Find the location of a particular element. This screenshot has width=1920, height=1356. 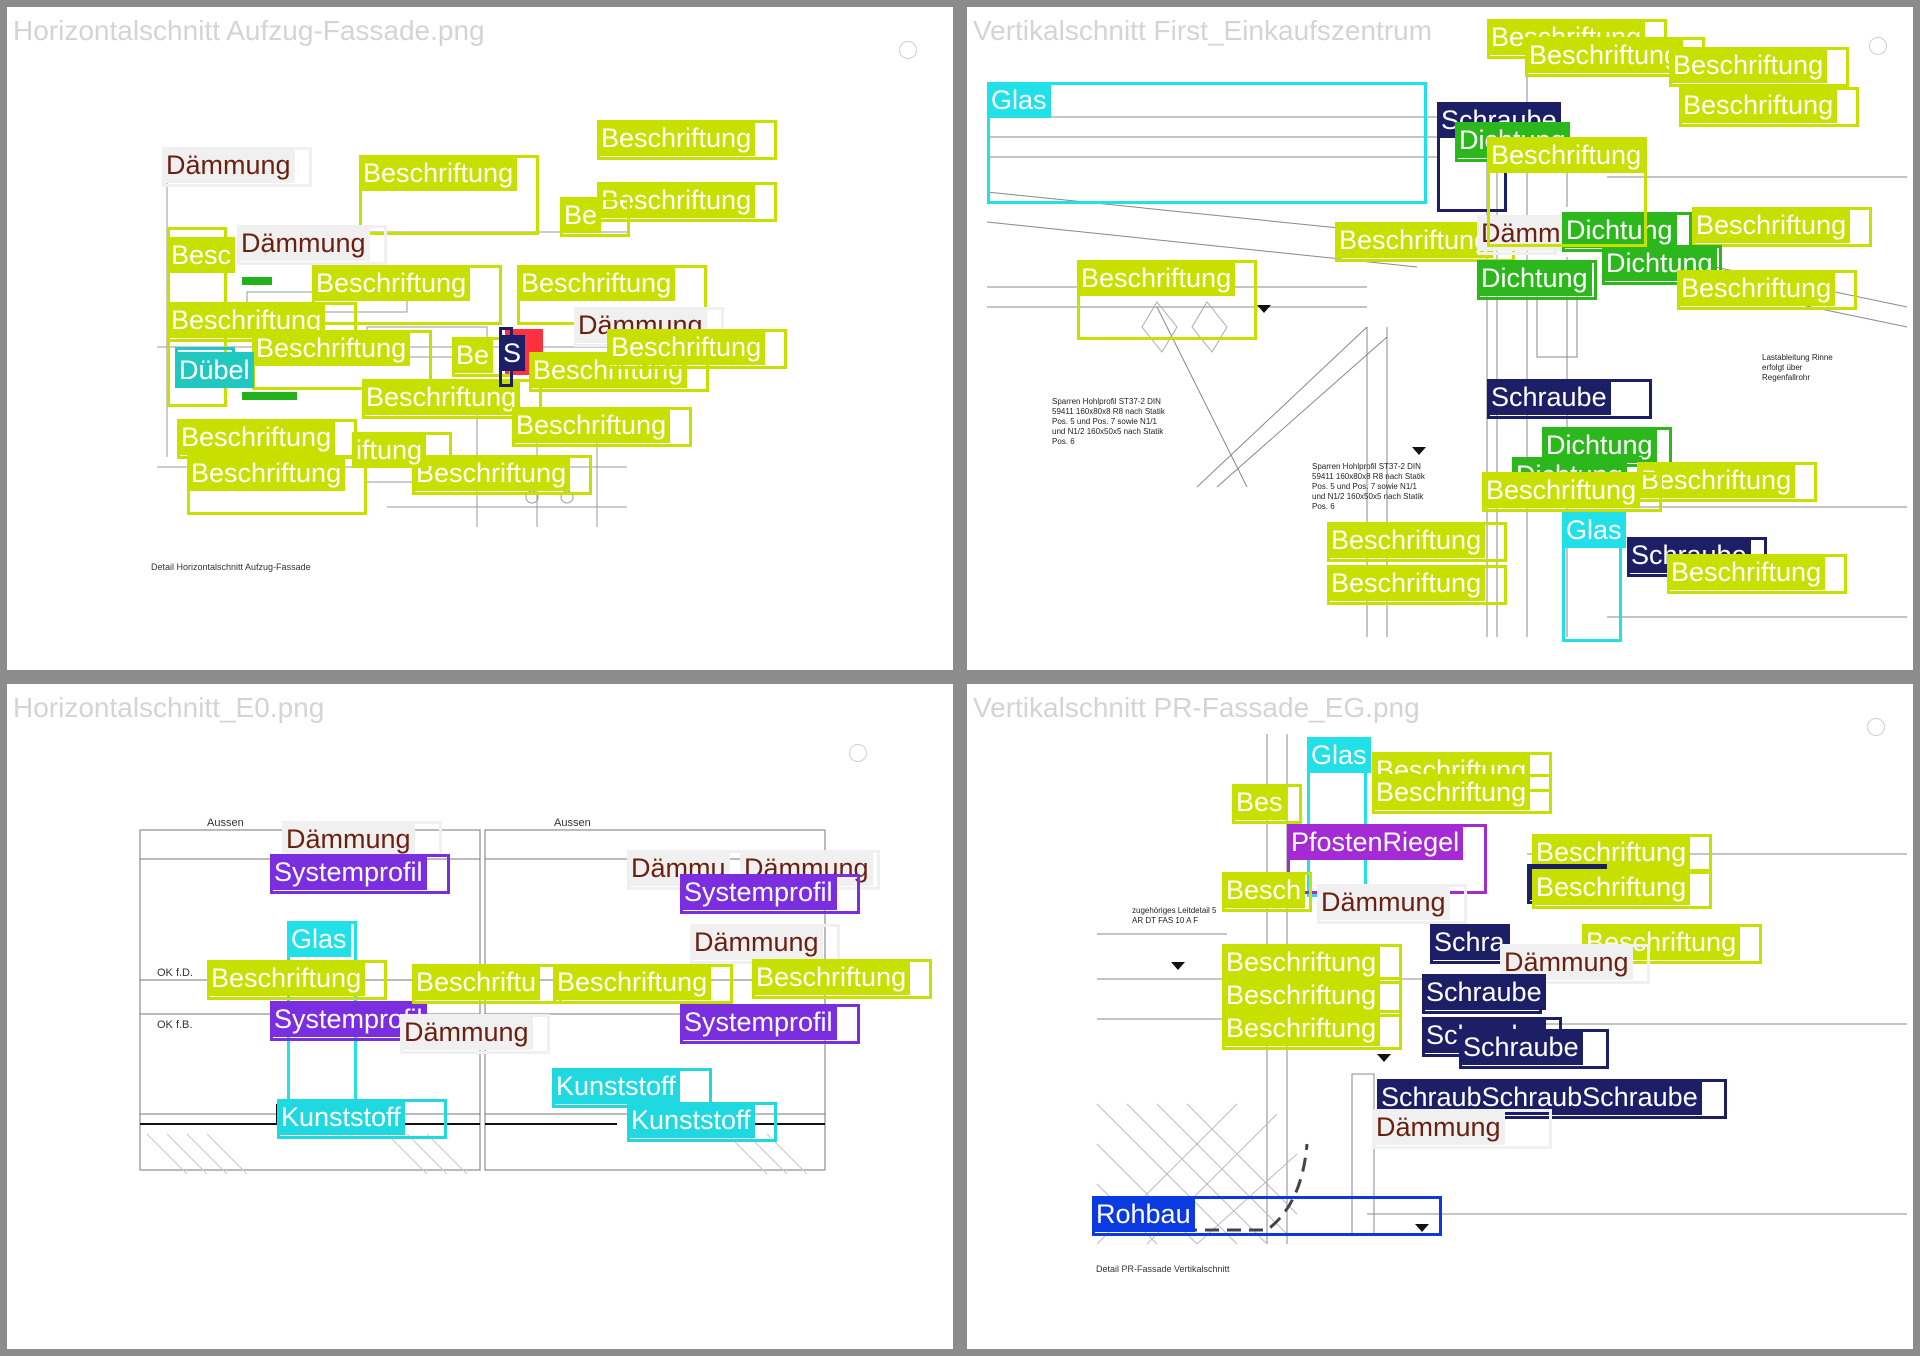

annotation-label-beschriftung: Besch is located at coordinates (1264, 890).